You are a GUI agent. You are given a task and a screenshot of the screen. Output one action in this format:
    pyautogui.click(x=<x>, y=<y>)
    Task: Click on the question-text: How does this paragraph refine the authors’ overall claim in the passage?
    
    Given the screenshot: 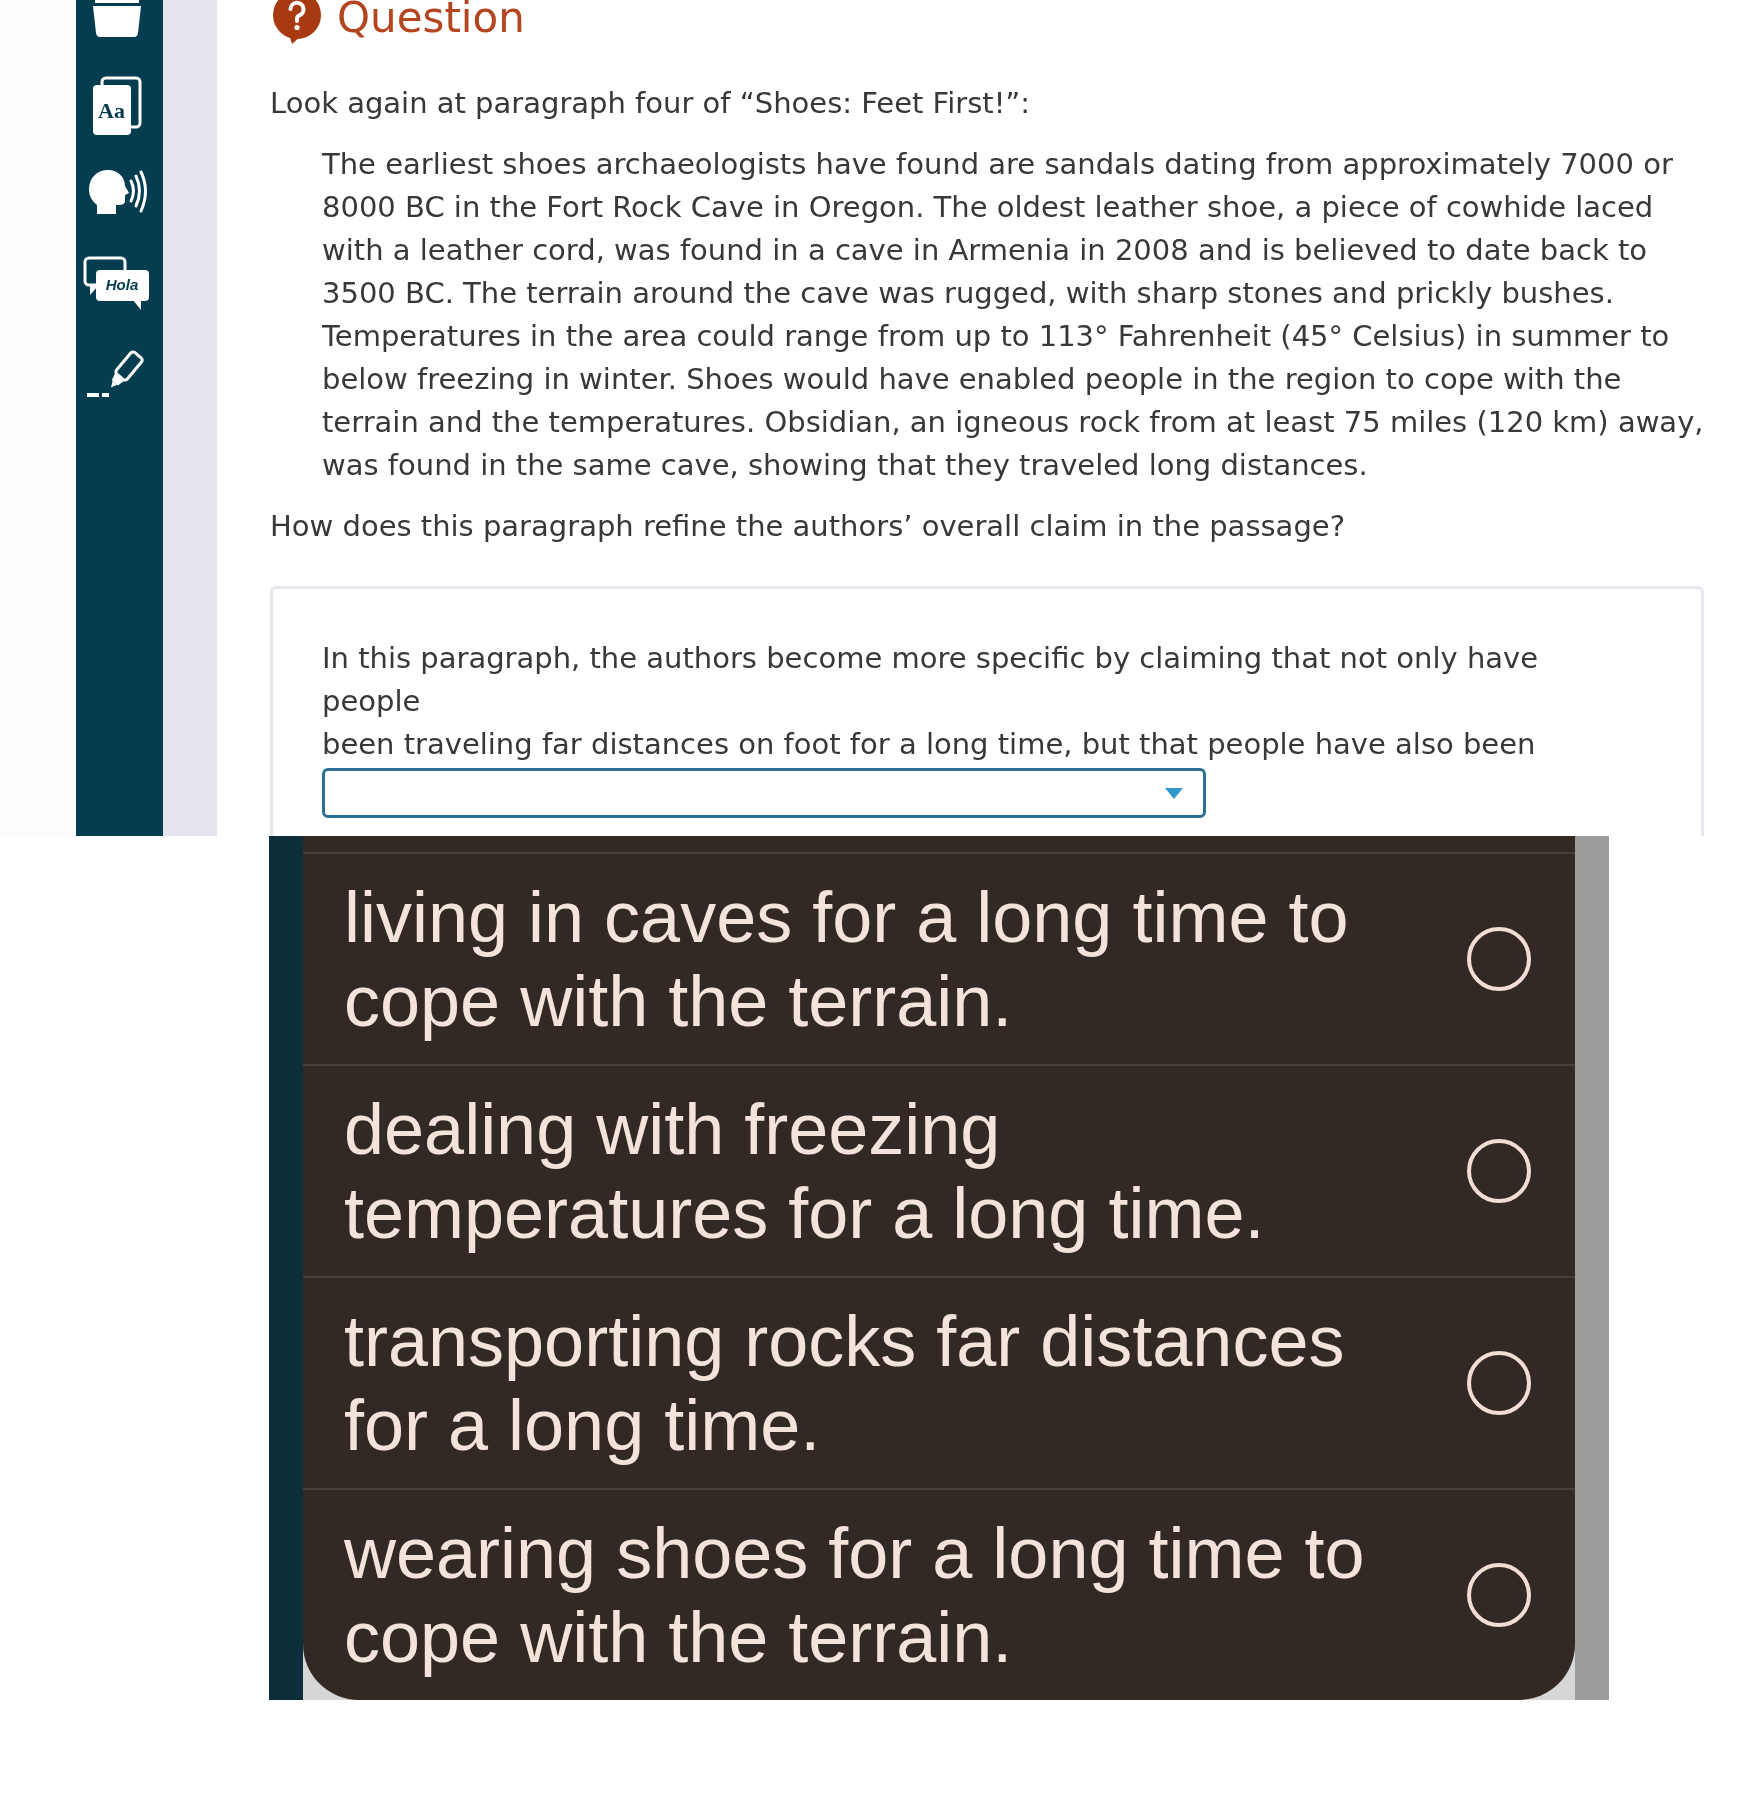 What is the action you would take?
    pyautogui.click(x=808, y=526)
    